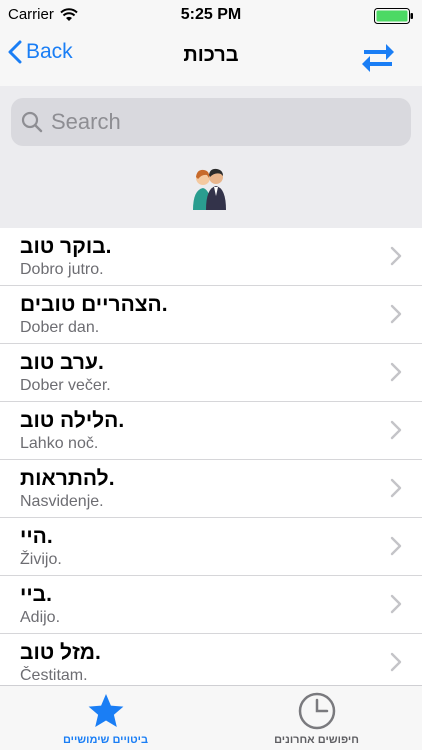 This screenshot has height=750, width=422. I want to click on phrase-hebrew: בוקר טוב., so click(66, 246).